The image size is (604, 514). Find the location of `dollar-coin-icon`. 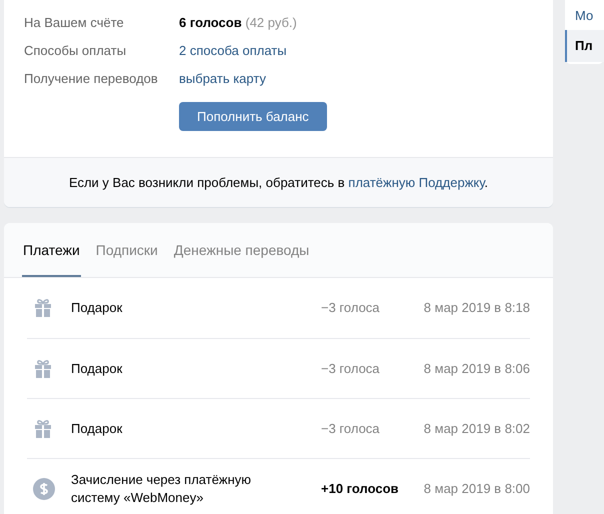

dollar-coin-icon is located at coordinates (44, 489).